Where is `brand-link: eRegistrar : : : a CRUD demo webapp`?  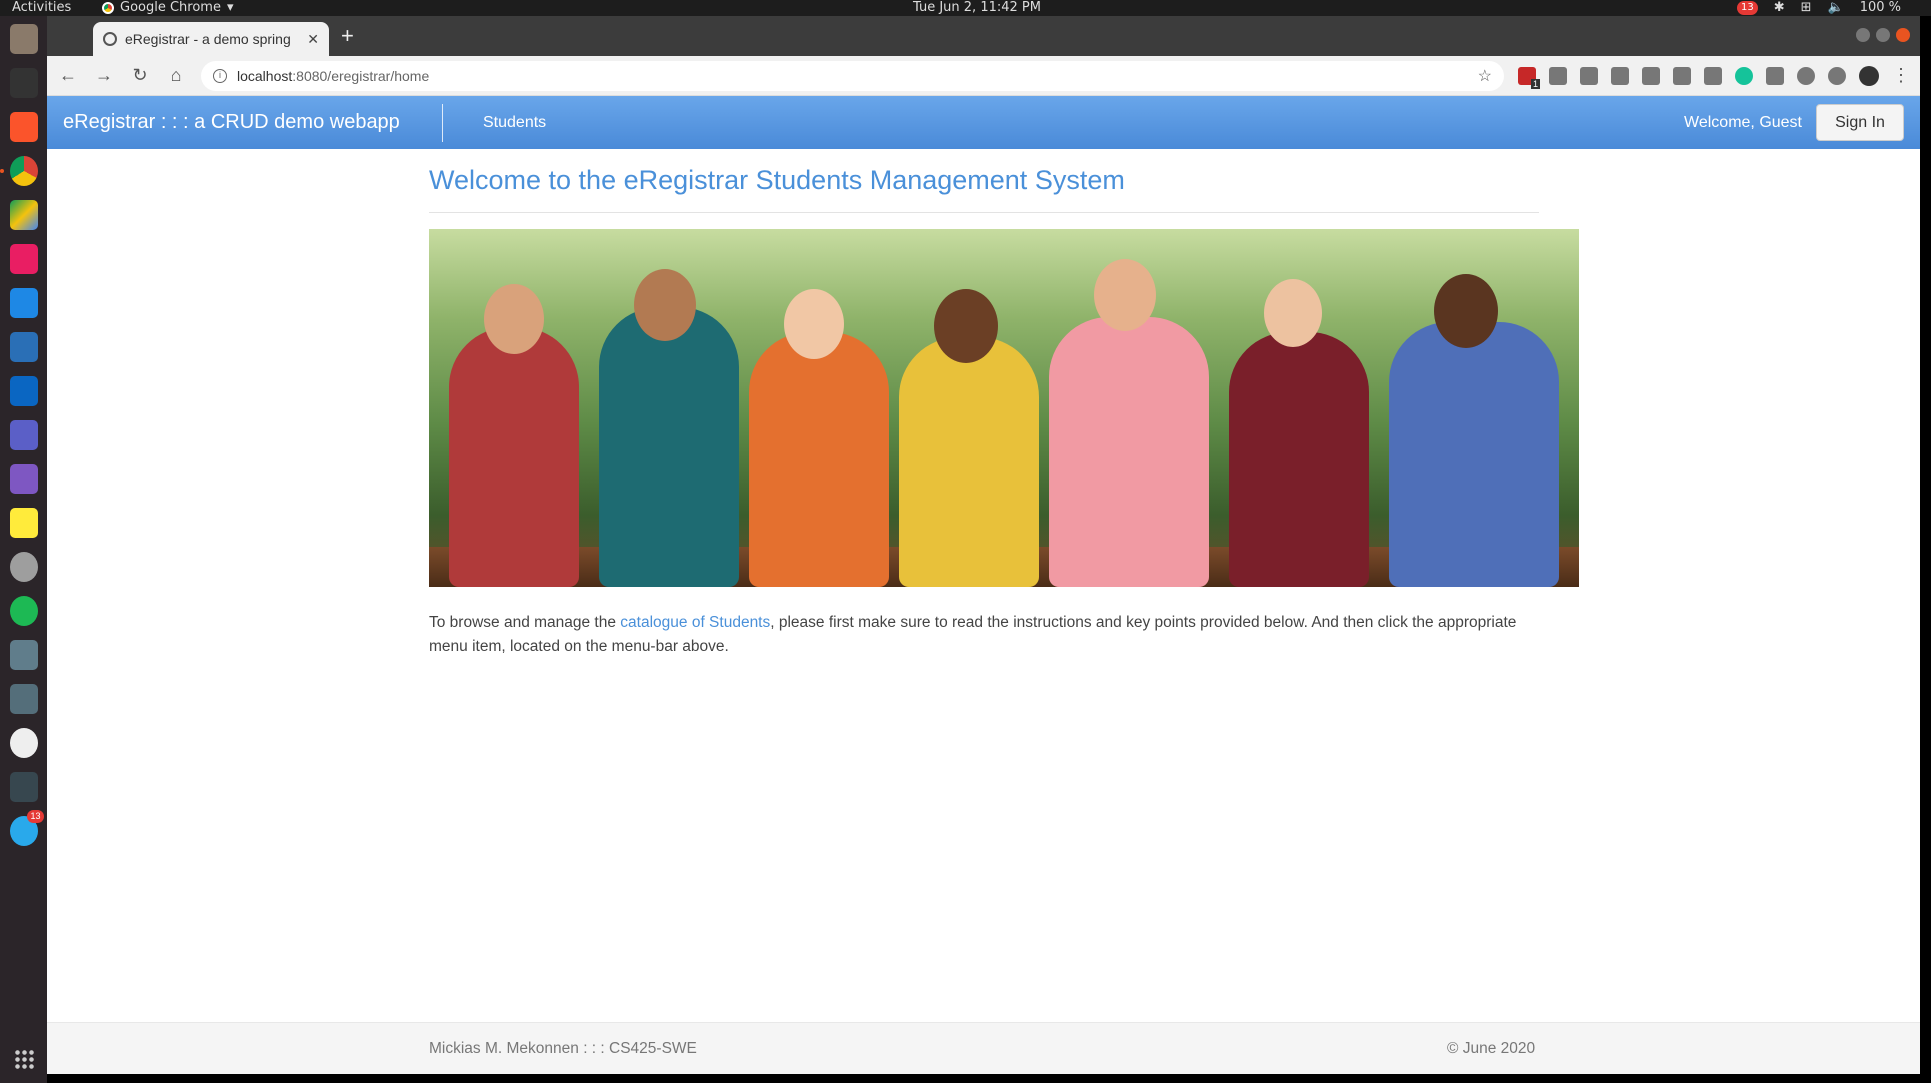 brand-link: eRegistrar : : : a CRUD demo webapp is located at coordinates (231, 122).